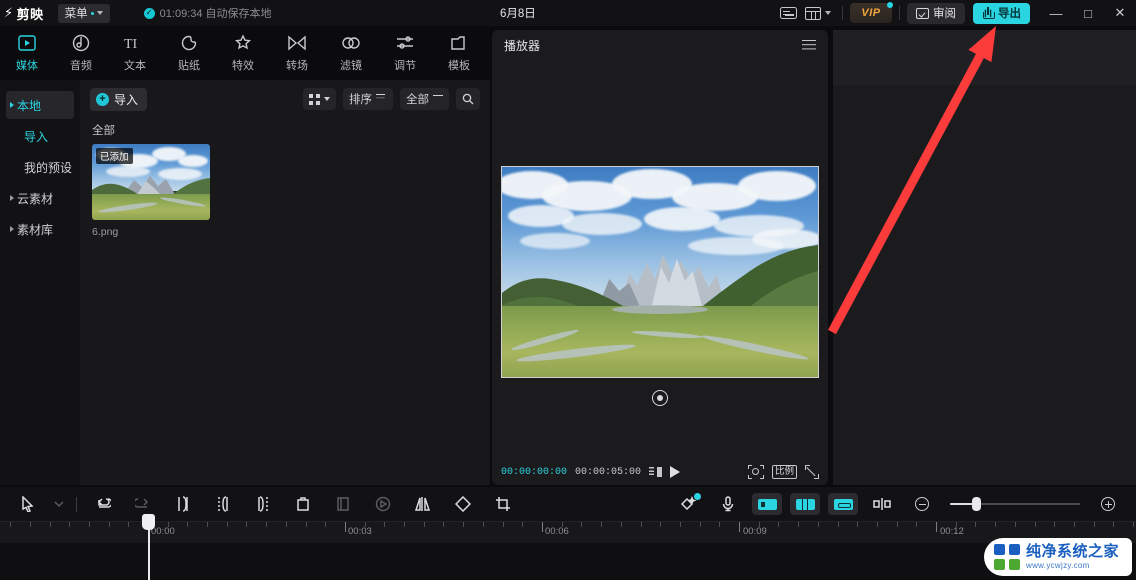 Image resolution: width=1136 pixels, height=580 pixels. What do you see at coordinates (263, 504) in the screenshot?
I see `trim-right-icon` at bounding box center [263, 504].